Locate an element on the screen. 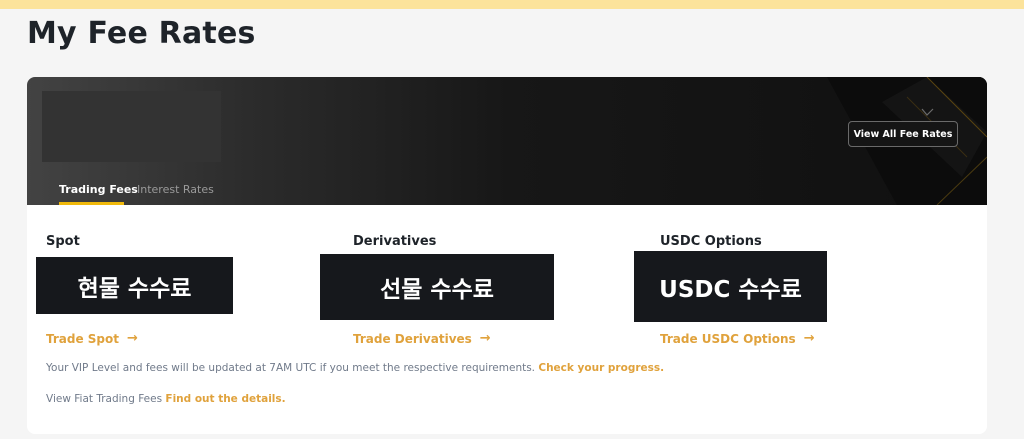 This screenshot has width=1024, height=439. trade-usdc-options-label: Trade USDC Options is located at coordinates (728, 338).